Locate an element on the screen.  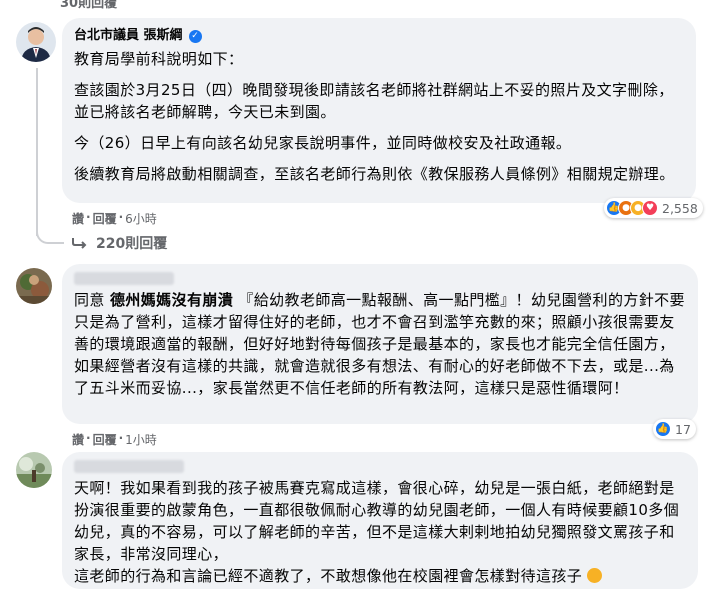
comment-actions: 讚 · 回覆 · 1小時 is located at coordinates (114, 439).